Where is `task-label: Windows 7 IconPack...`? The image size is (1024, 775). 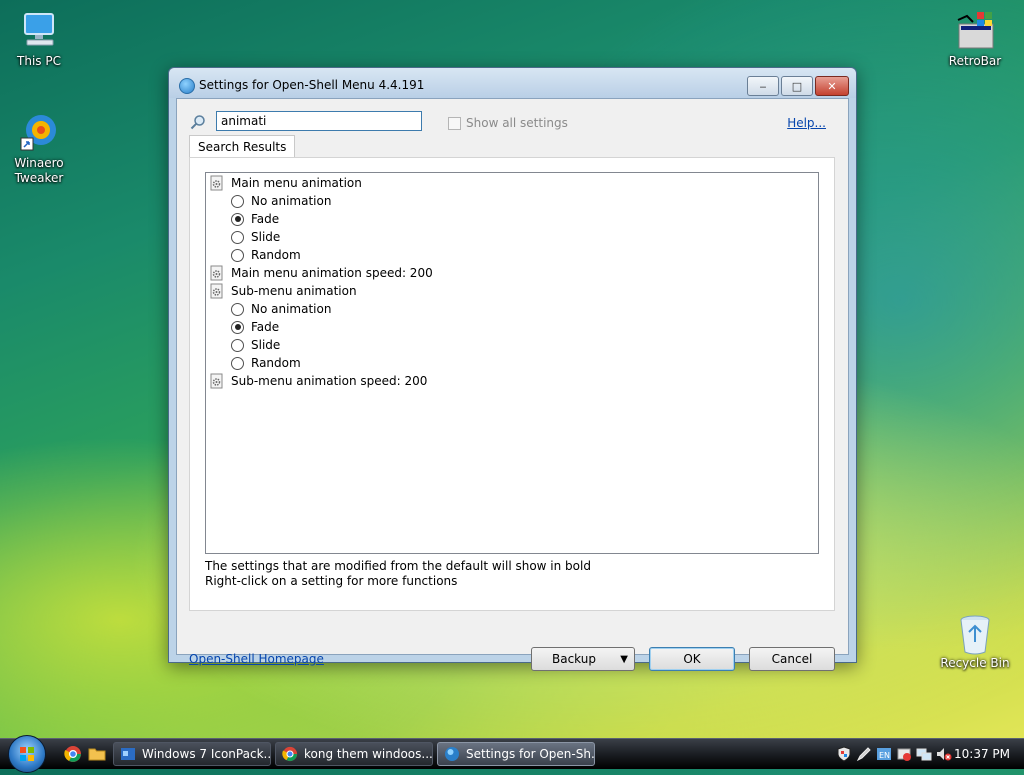
task-label: Windows 7 IconPack... is located at coordinates (206, 754).